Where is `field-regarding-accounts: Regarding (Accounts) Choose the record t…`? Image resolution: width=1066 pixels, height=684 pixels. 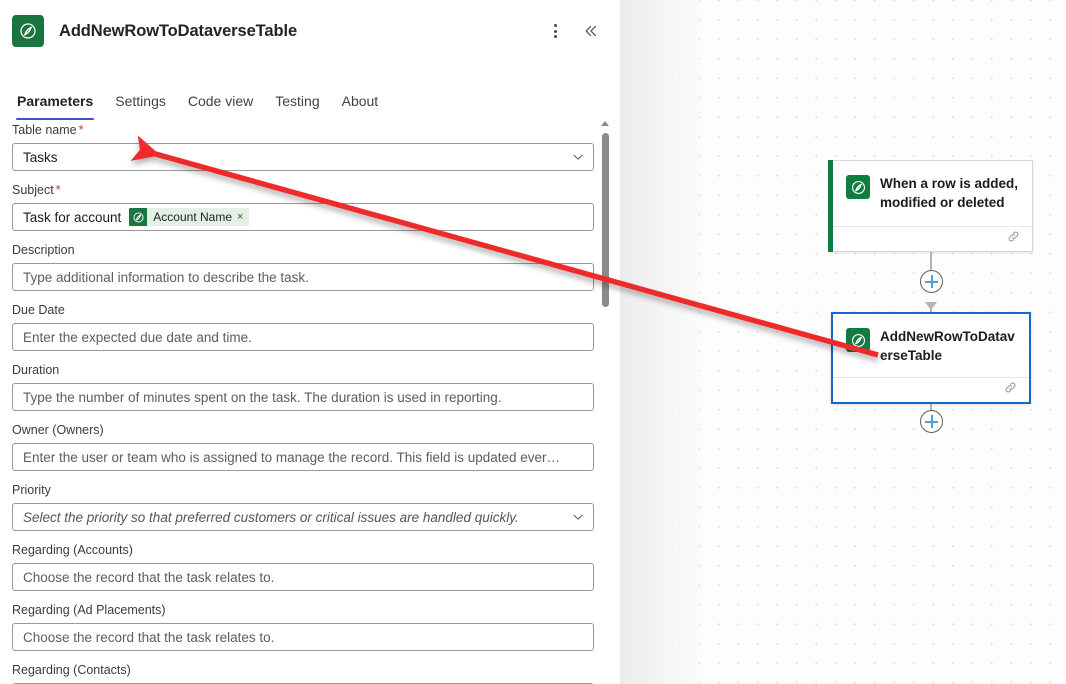
field-regarding-accounts: Regarding (Accounts) Choose the record t… is located at coordinates (303, 566).